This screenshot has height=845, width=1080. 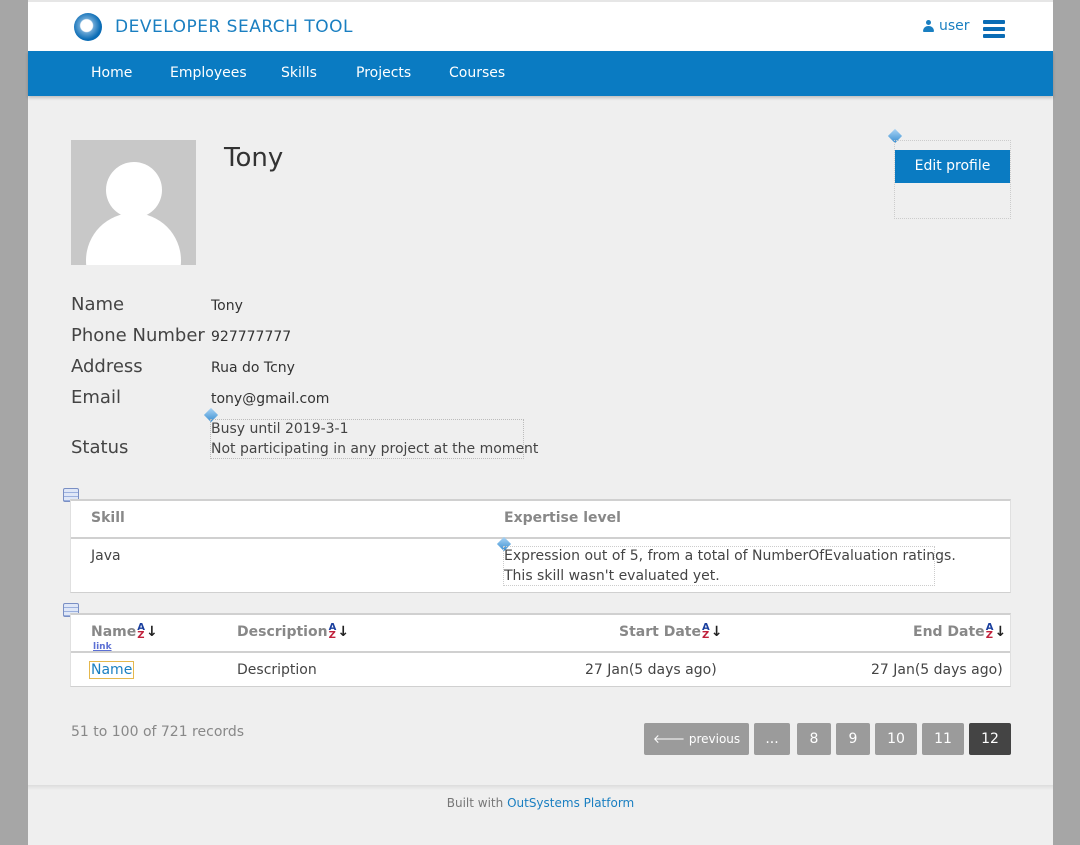 What do you see at coordinates (540, 25) in the screenshot?
I see `top-bar: DEVELOPER SEARCH TOOL user` at bounding box center [540, 25].